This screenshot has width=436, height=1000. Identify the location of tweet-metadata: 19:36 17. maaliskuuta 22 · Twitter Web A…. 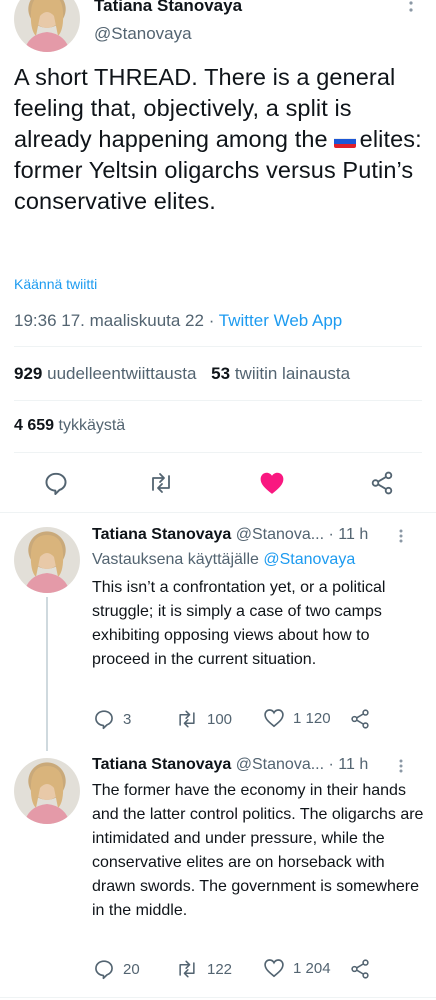
(178, 321).